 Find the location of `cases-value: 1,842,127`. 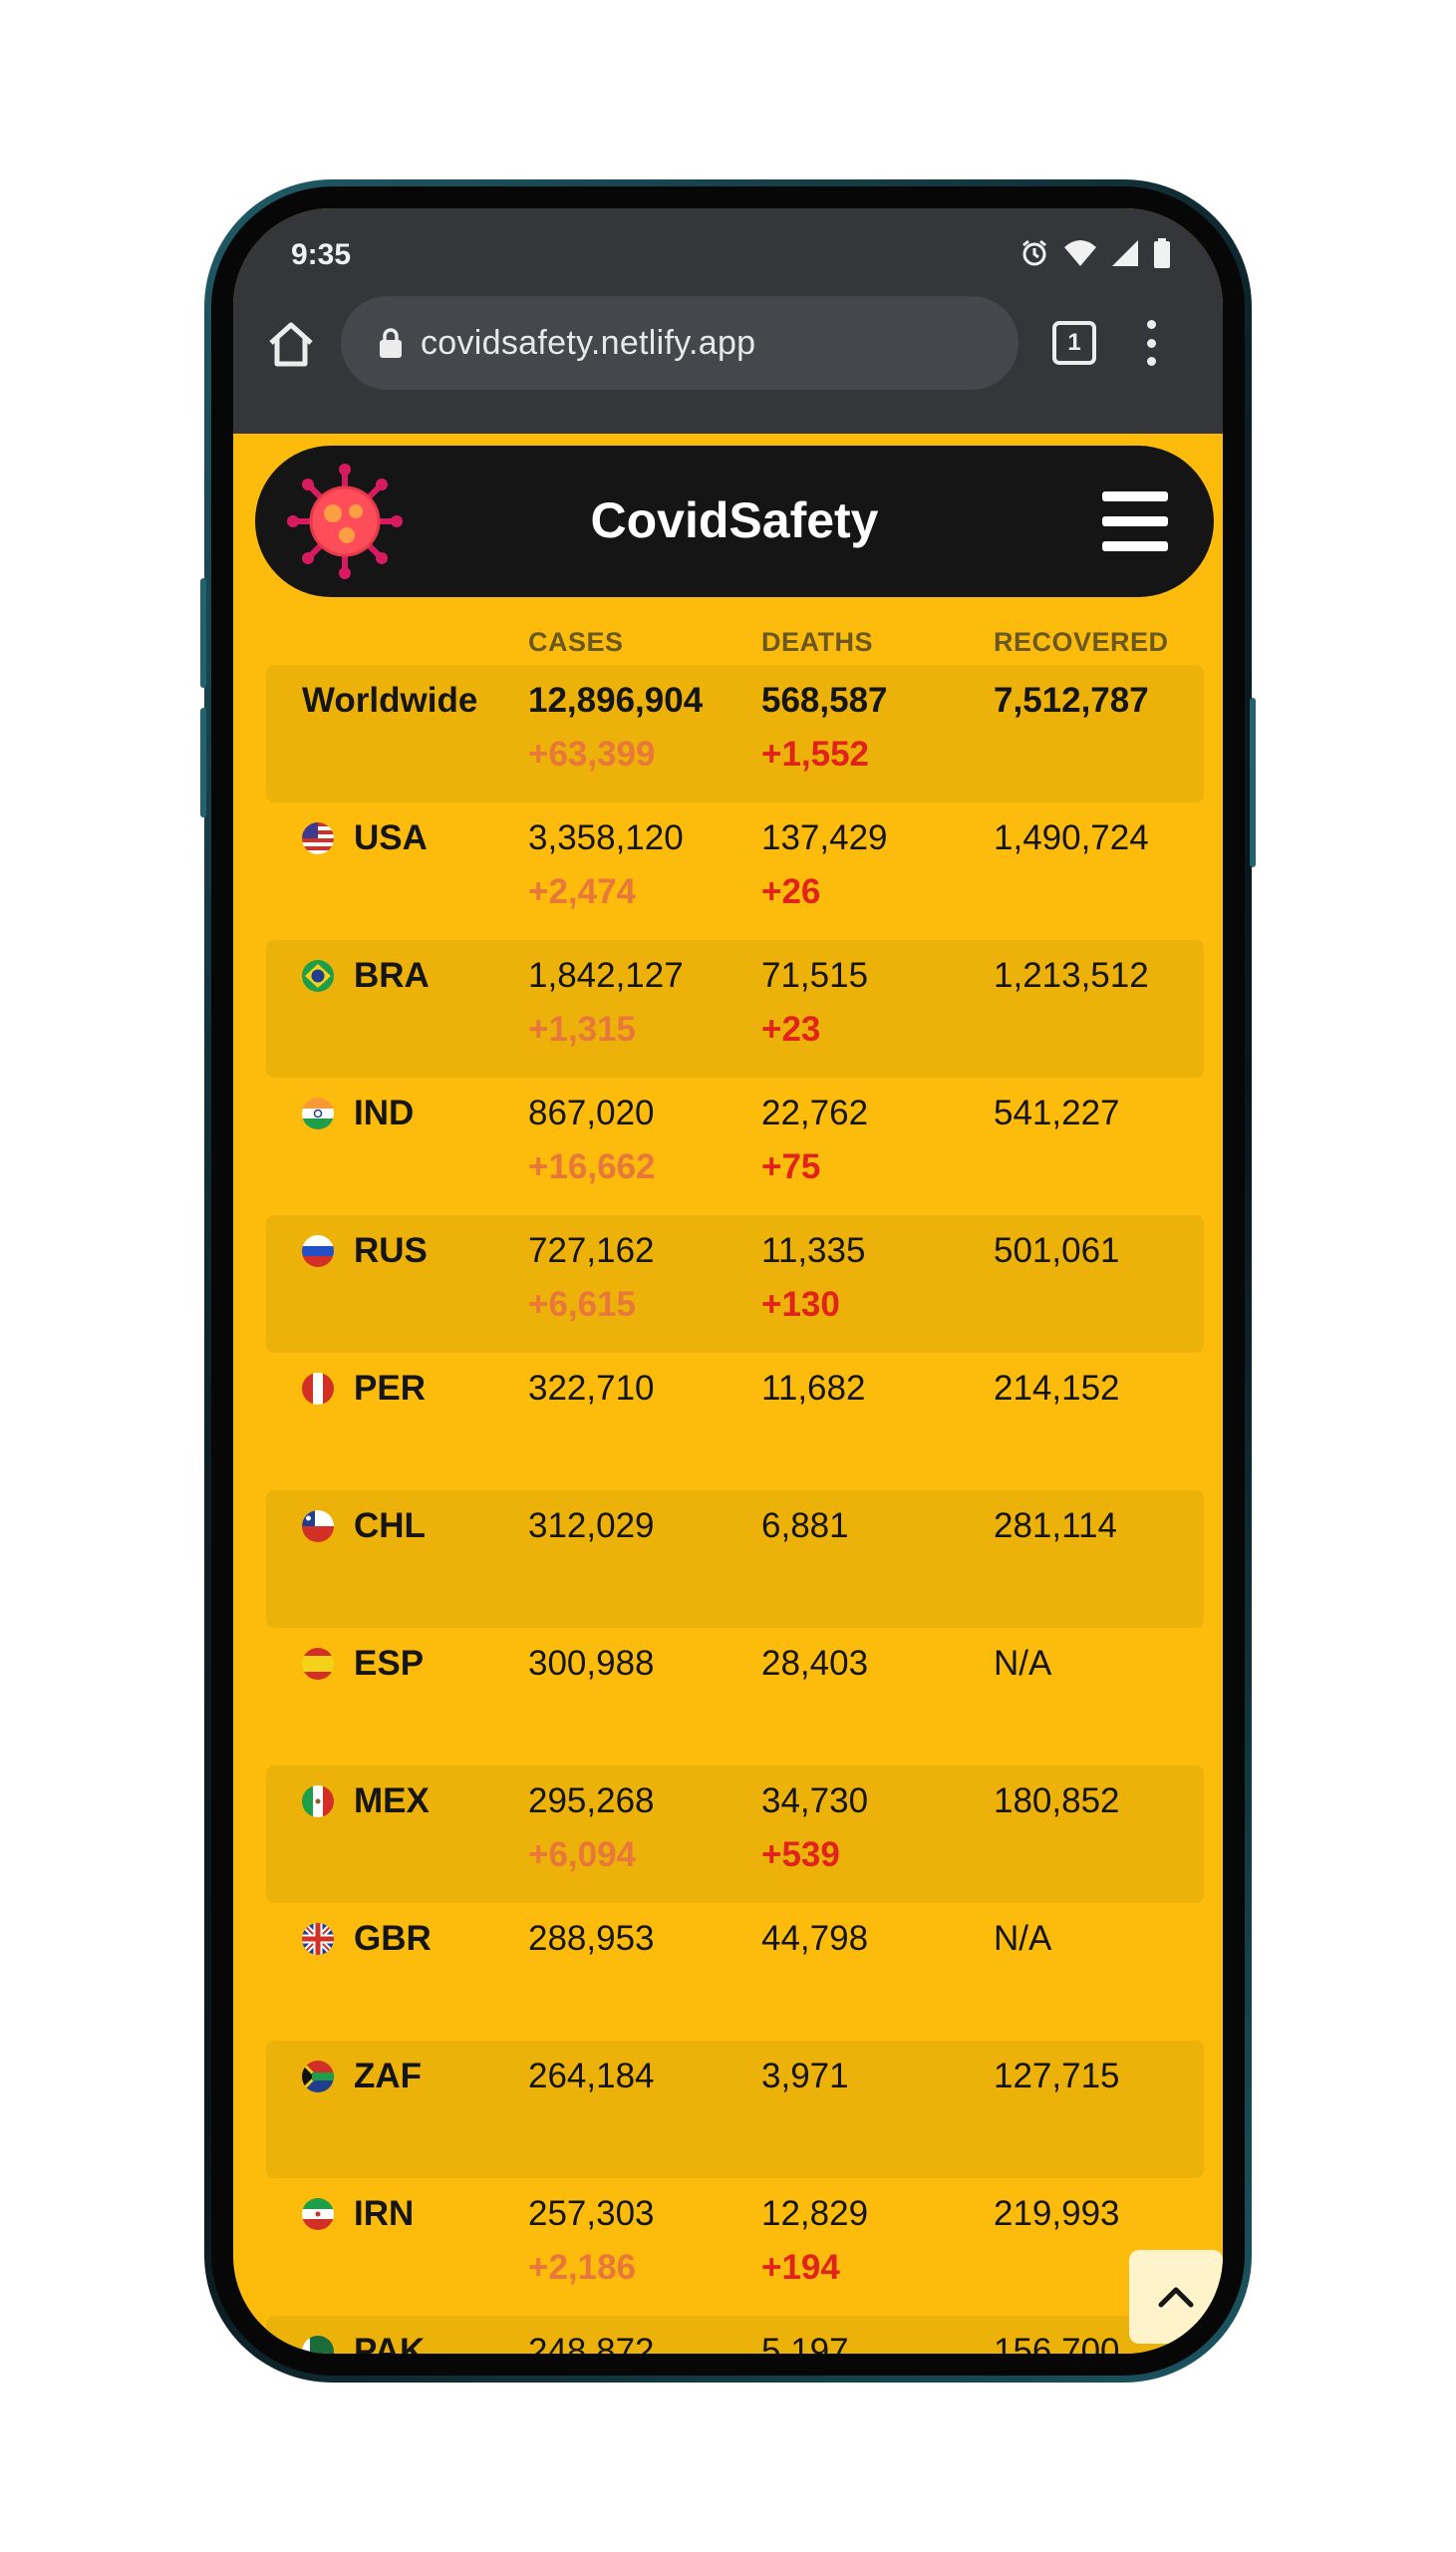

cases-value: 1,842,127 is located at coordinates (606, 975).